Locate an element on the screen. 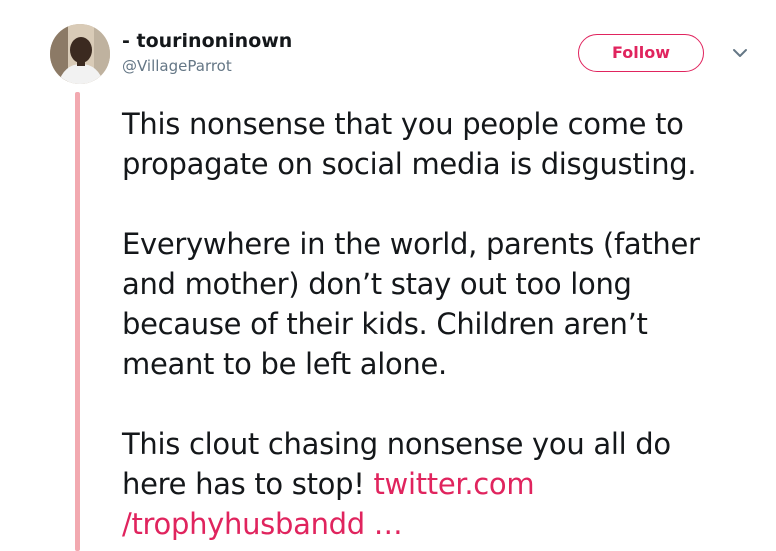 The height and width of the screenshot is (551, 776). avatar is located at coordinates (80, 54).